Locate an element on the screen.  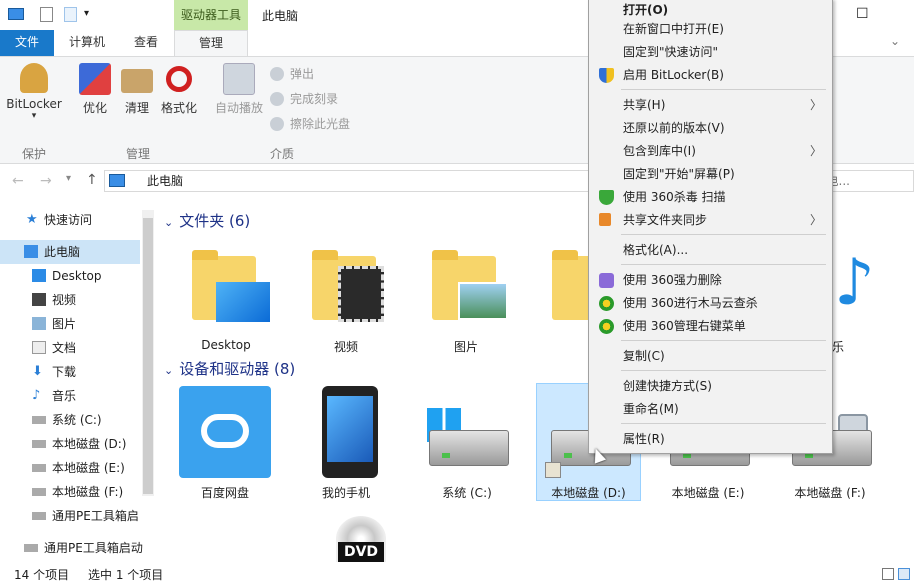
eject-button: 弹出 is located at coordinates (292, 74).